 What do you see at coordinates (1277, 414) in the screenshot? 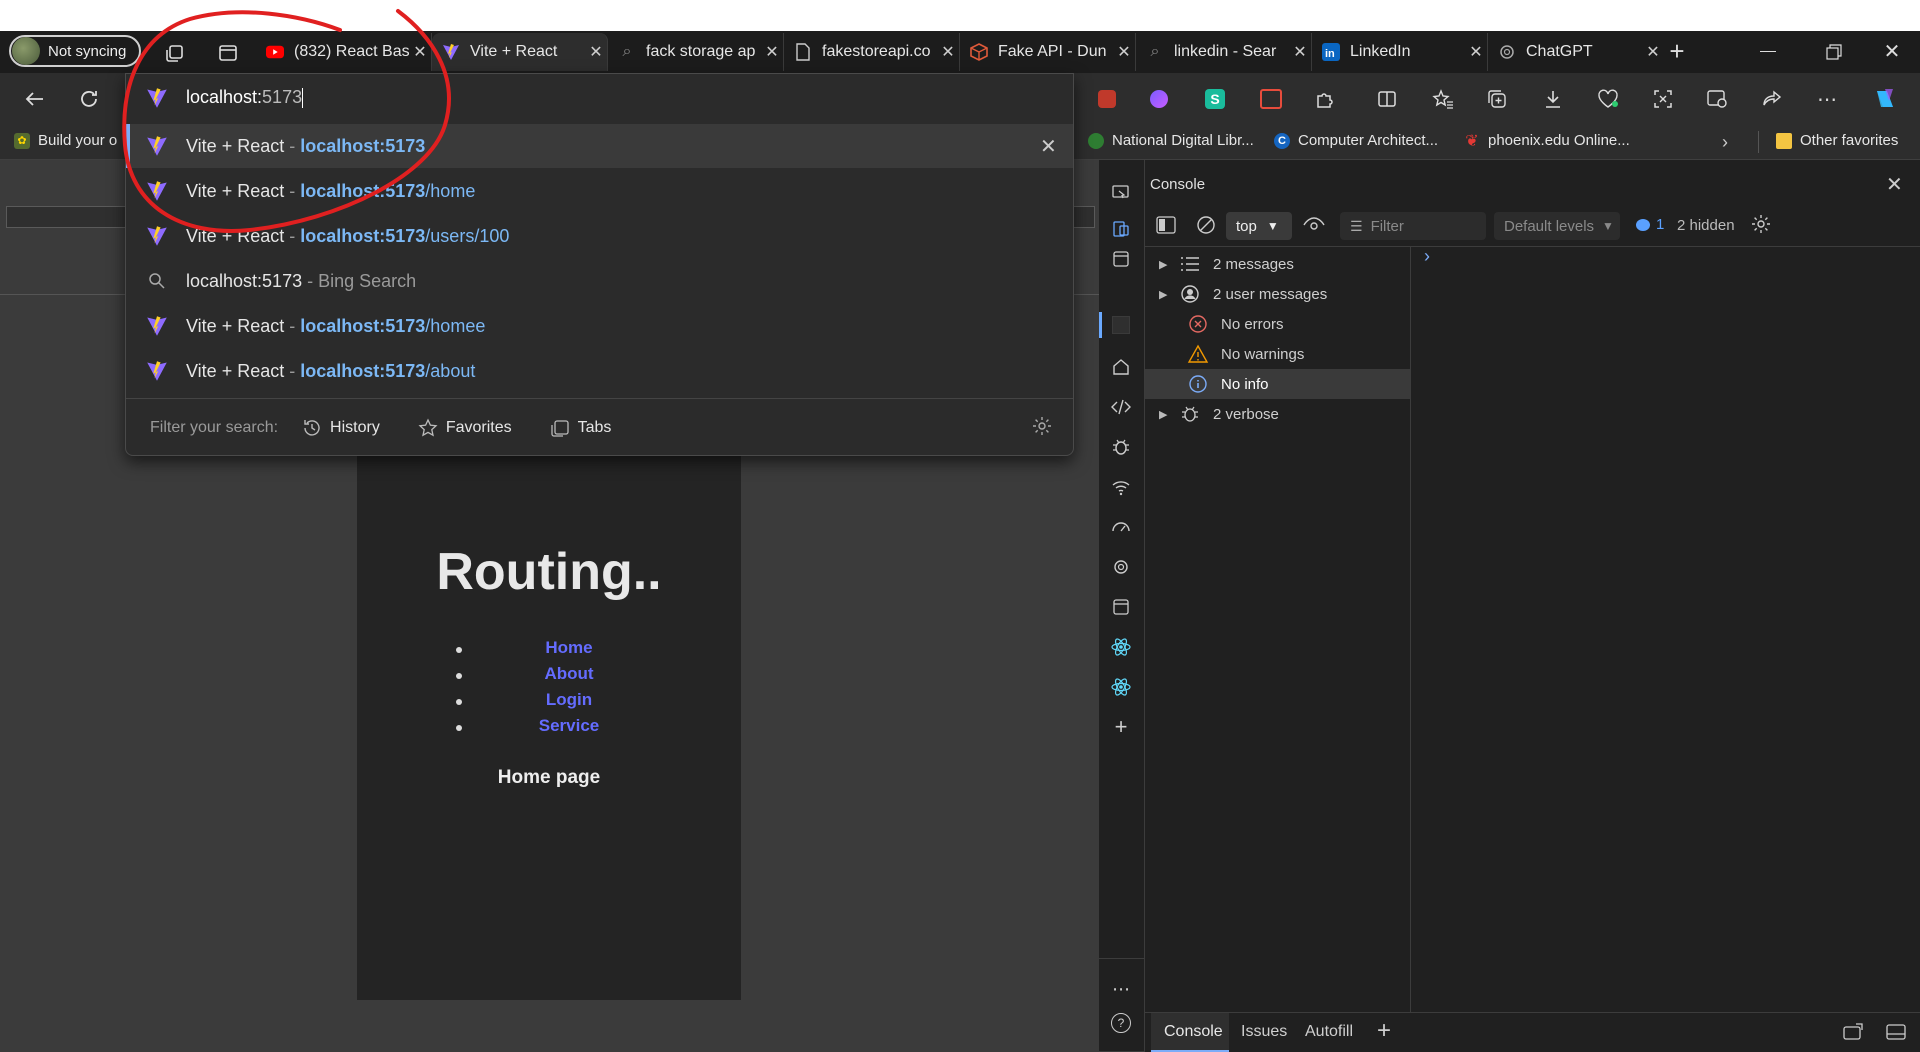
I see `sidebar-verbose: ▶ 2 verbose` at bounding box center [1277, 414].